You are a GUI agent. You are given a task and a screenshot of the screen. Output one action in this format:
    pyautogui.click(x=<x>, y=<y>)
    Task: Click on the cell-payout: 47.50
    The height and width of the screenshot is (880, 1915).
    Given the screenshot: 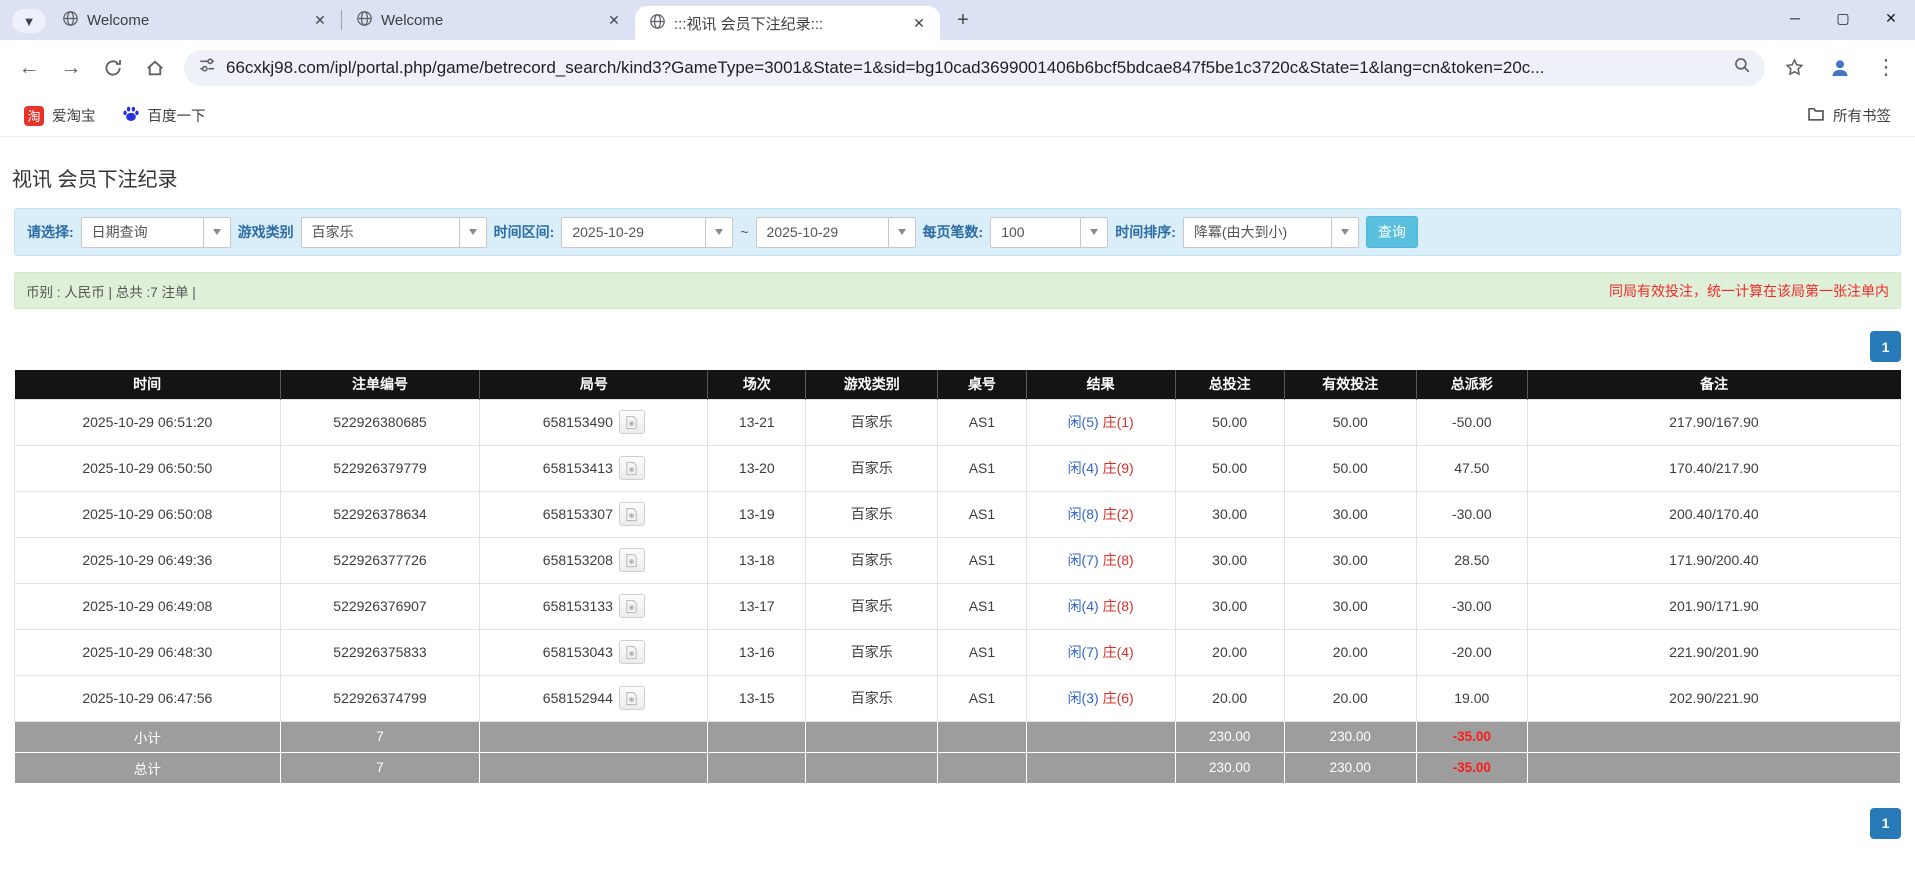 What is the action you would take?
    pyautogui.click(x=1471, y=468)
    